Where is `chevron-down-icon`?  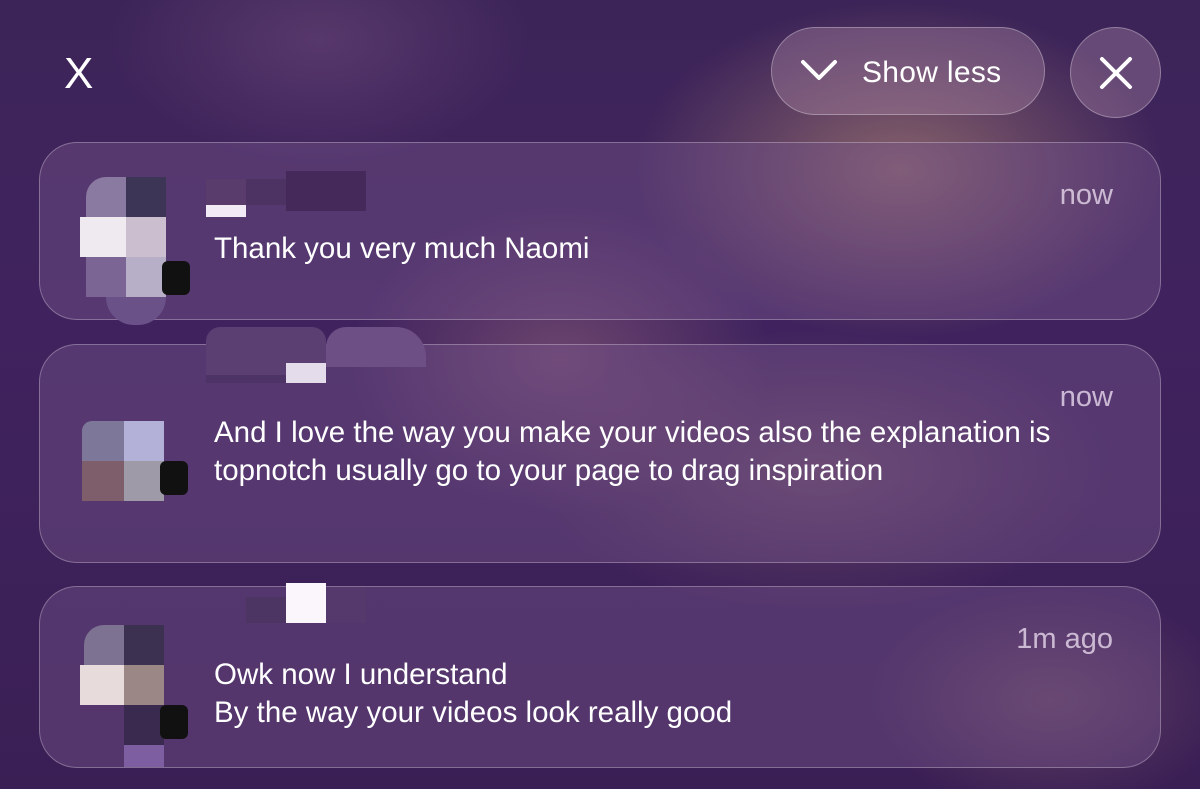
chevron-down-icon is located at coordinates (819, 70).